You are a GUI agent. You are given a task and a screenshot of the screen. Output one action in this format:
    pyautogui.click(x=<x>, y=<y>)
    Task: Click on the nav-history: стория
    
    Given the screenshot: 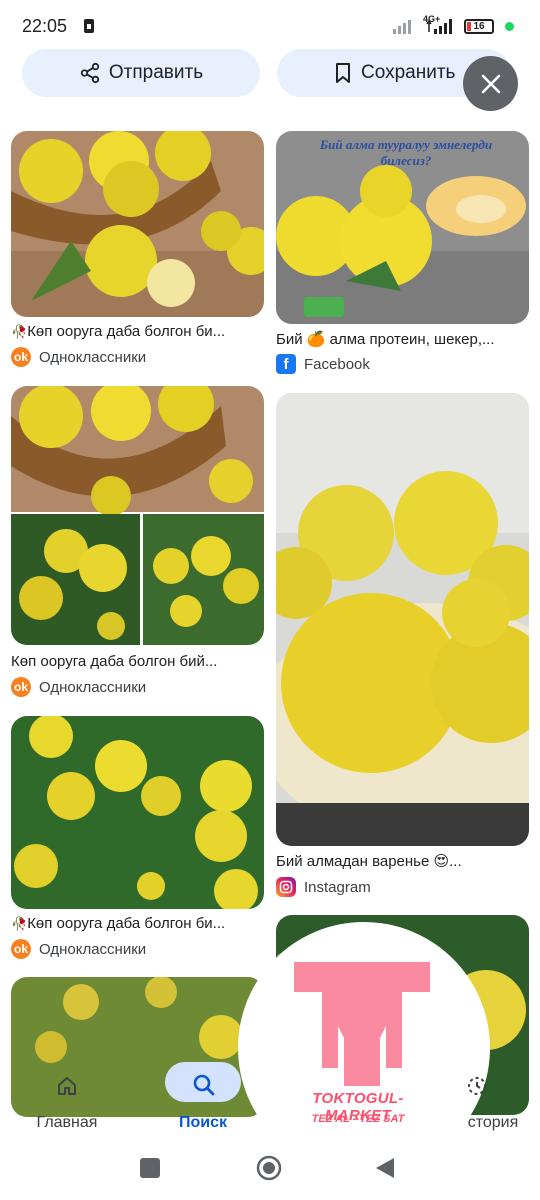 What is the action you would take?
    pyautogui.click(x=479, y=1099)
    